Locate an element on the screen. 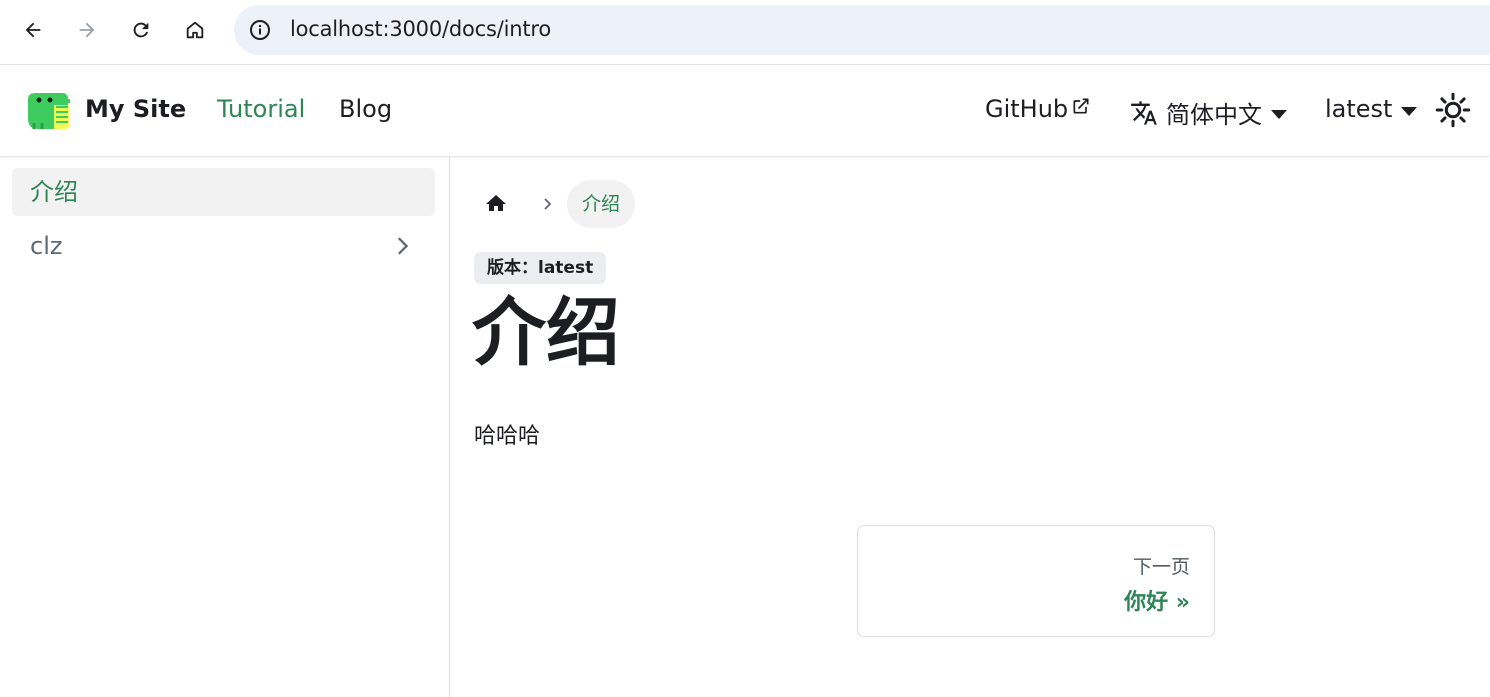  info-icon is located at coordinates (260, 30).